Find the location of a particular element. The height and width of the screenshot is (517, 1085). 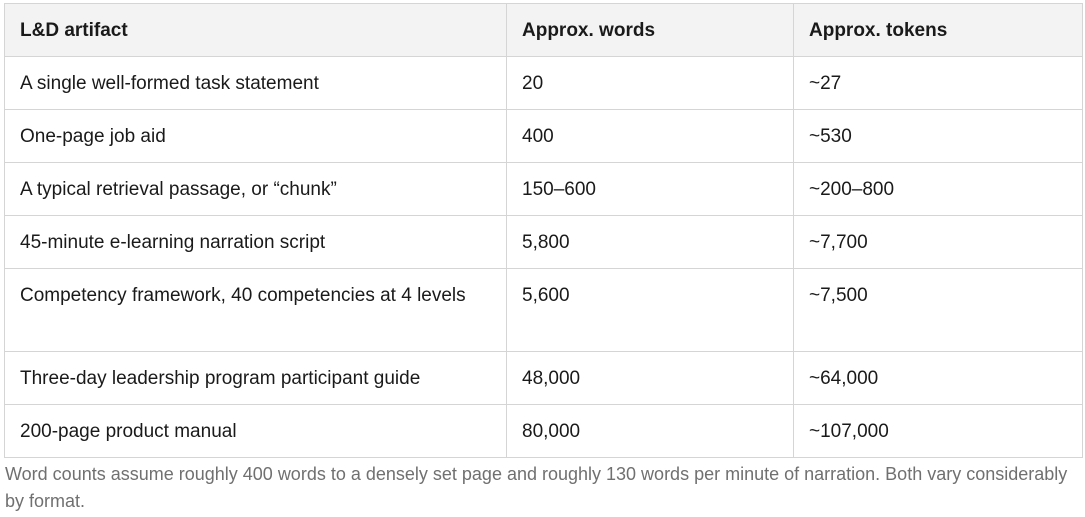

cell-words: 150–600 is located at coordinates (650, 189).